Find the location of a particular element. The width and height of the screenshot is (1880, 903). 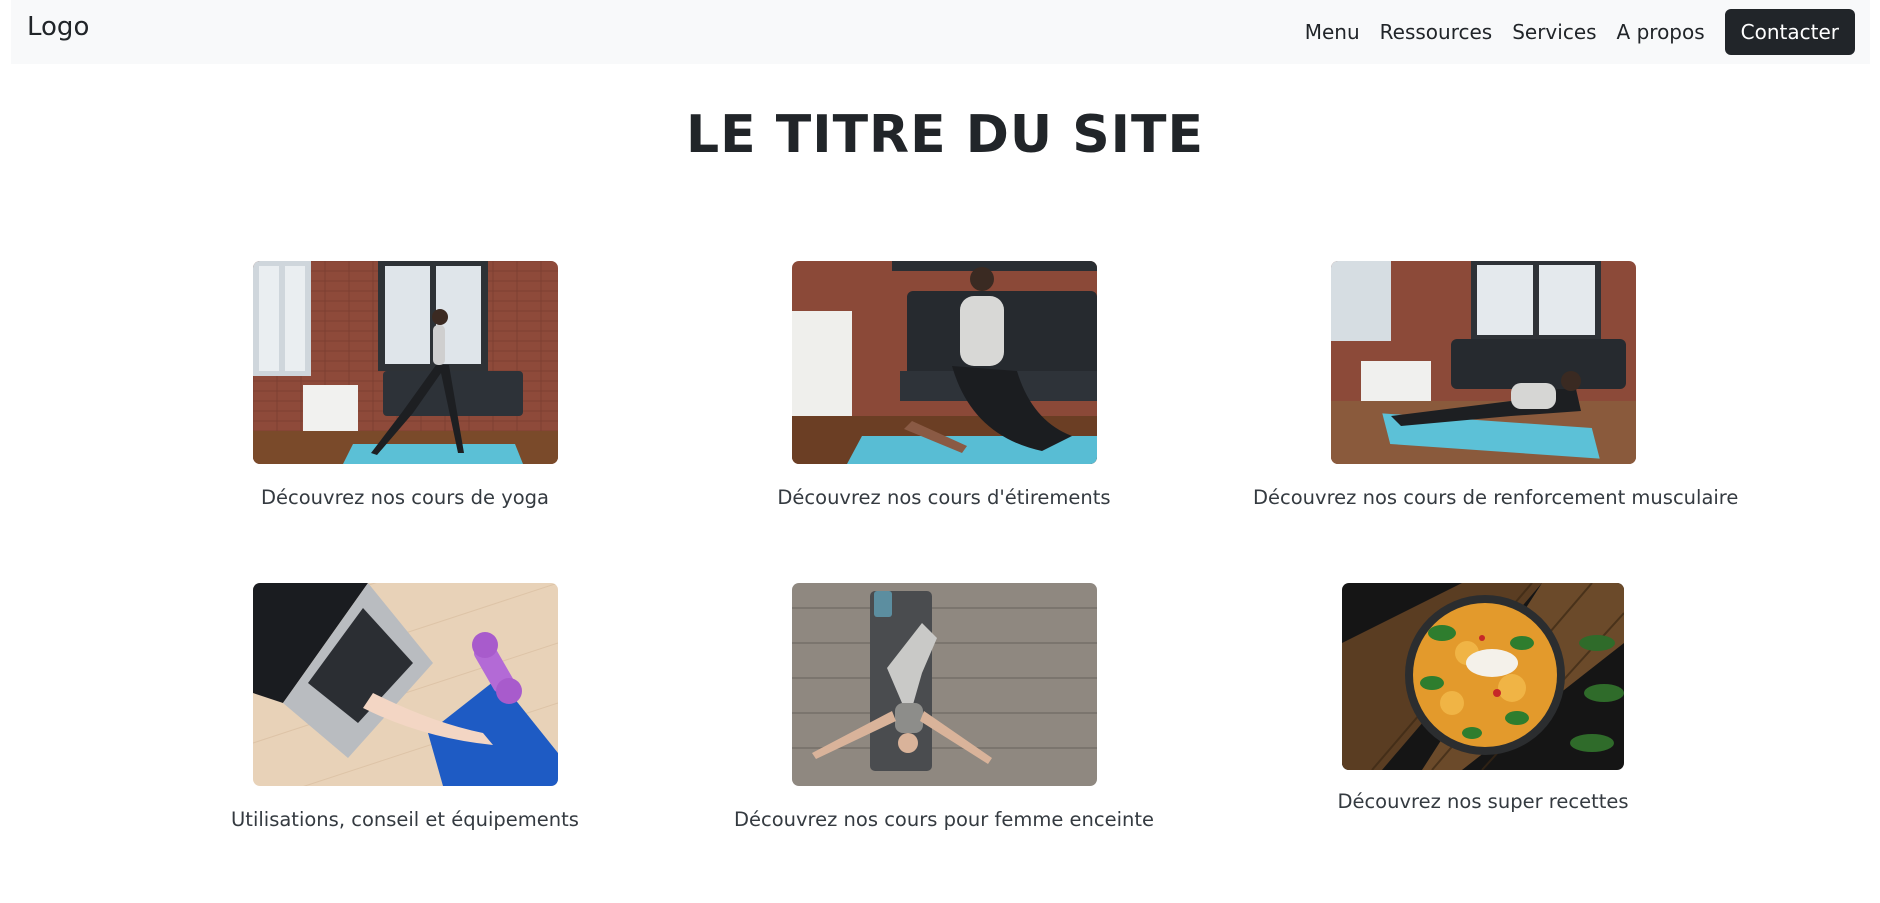

card-caption: Découvrez nos cours pour femme enceinte is located at coordinates (944, 819).